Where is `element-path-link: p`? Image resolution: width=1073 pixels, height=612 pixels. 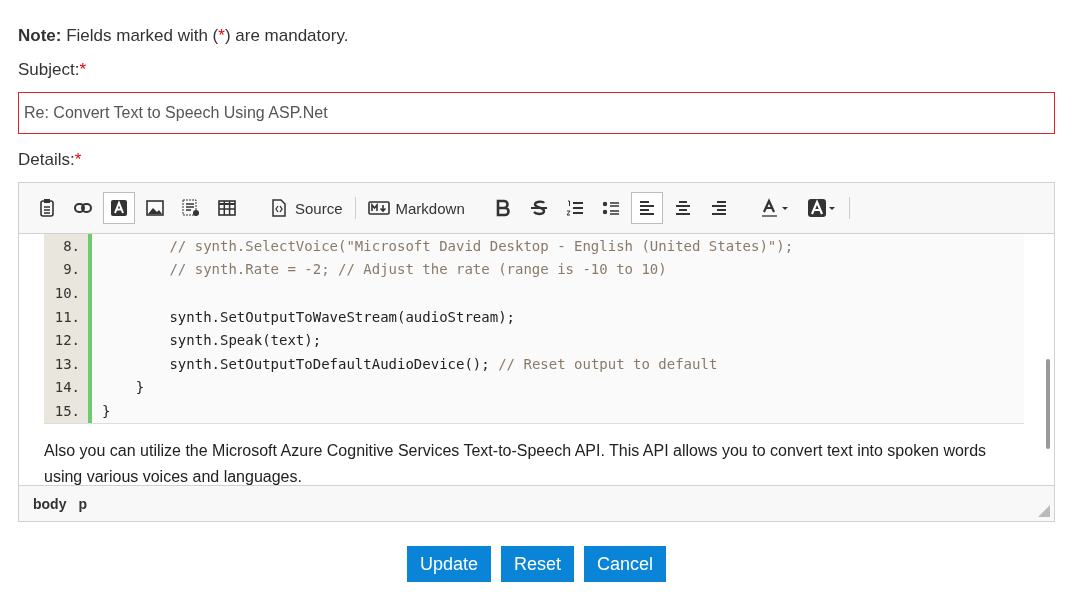
element-path-link: p is located at coordinates (82, 503).